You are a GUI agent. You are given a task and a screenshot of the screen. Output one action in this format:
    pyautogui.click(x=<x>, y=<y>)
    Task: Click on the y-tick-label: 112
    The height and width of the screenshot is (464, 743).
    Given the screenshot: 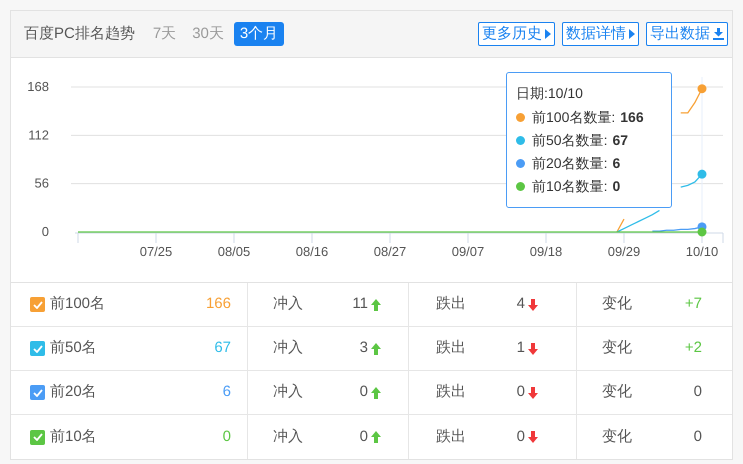 What is the action you would take?
    pyautogui.click(x=38, y=134)
    